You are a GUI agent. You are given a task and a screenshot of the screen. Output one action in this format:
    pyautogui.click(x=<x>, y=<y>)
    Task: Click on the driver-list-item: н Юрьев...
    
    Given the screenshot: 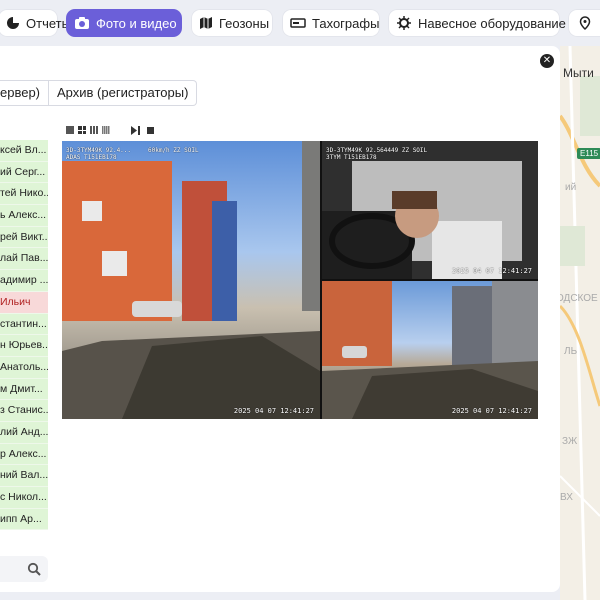 What is the action you would take?
    pyautogui.click(x=24, y=346)
    